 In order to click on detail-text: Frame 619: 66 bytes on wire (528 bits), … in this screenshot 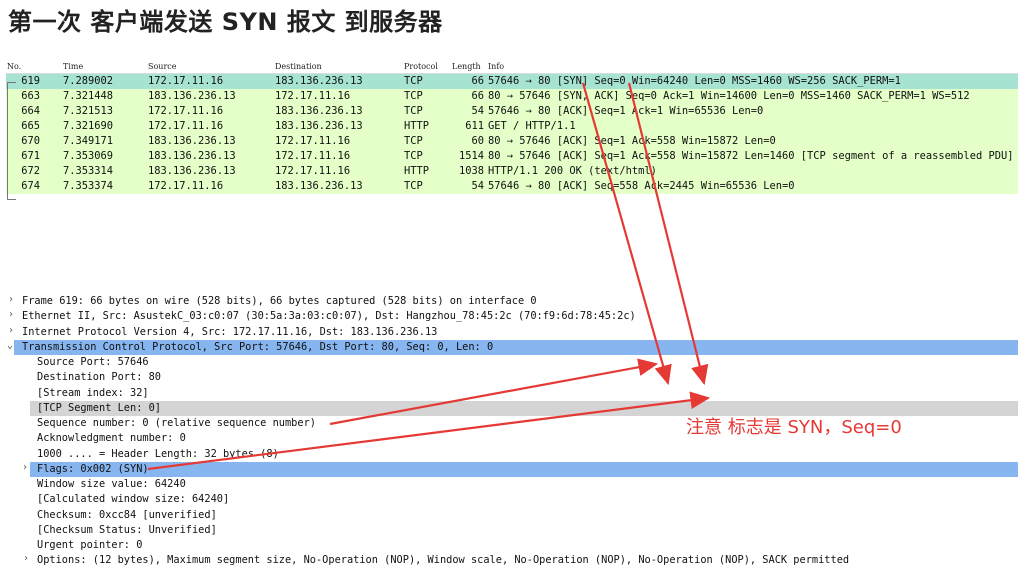, I will do `click(279, 301)`.